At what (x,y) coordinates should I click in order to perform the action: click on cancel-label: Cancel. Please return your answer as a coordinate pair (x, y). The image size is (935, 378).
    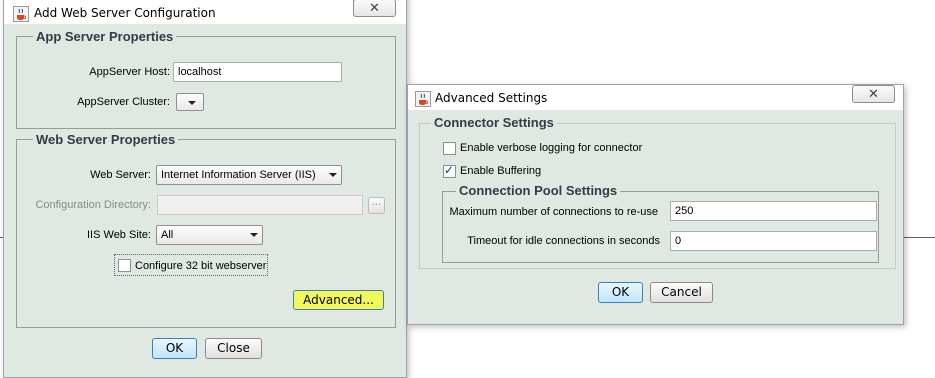
    Looking at the image, I should click on (681, 292).